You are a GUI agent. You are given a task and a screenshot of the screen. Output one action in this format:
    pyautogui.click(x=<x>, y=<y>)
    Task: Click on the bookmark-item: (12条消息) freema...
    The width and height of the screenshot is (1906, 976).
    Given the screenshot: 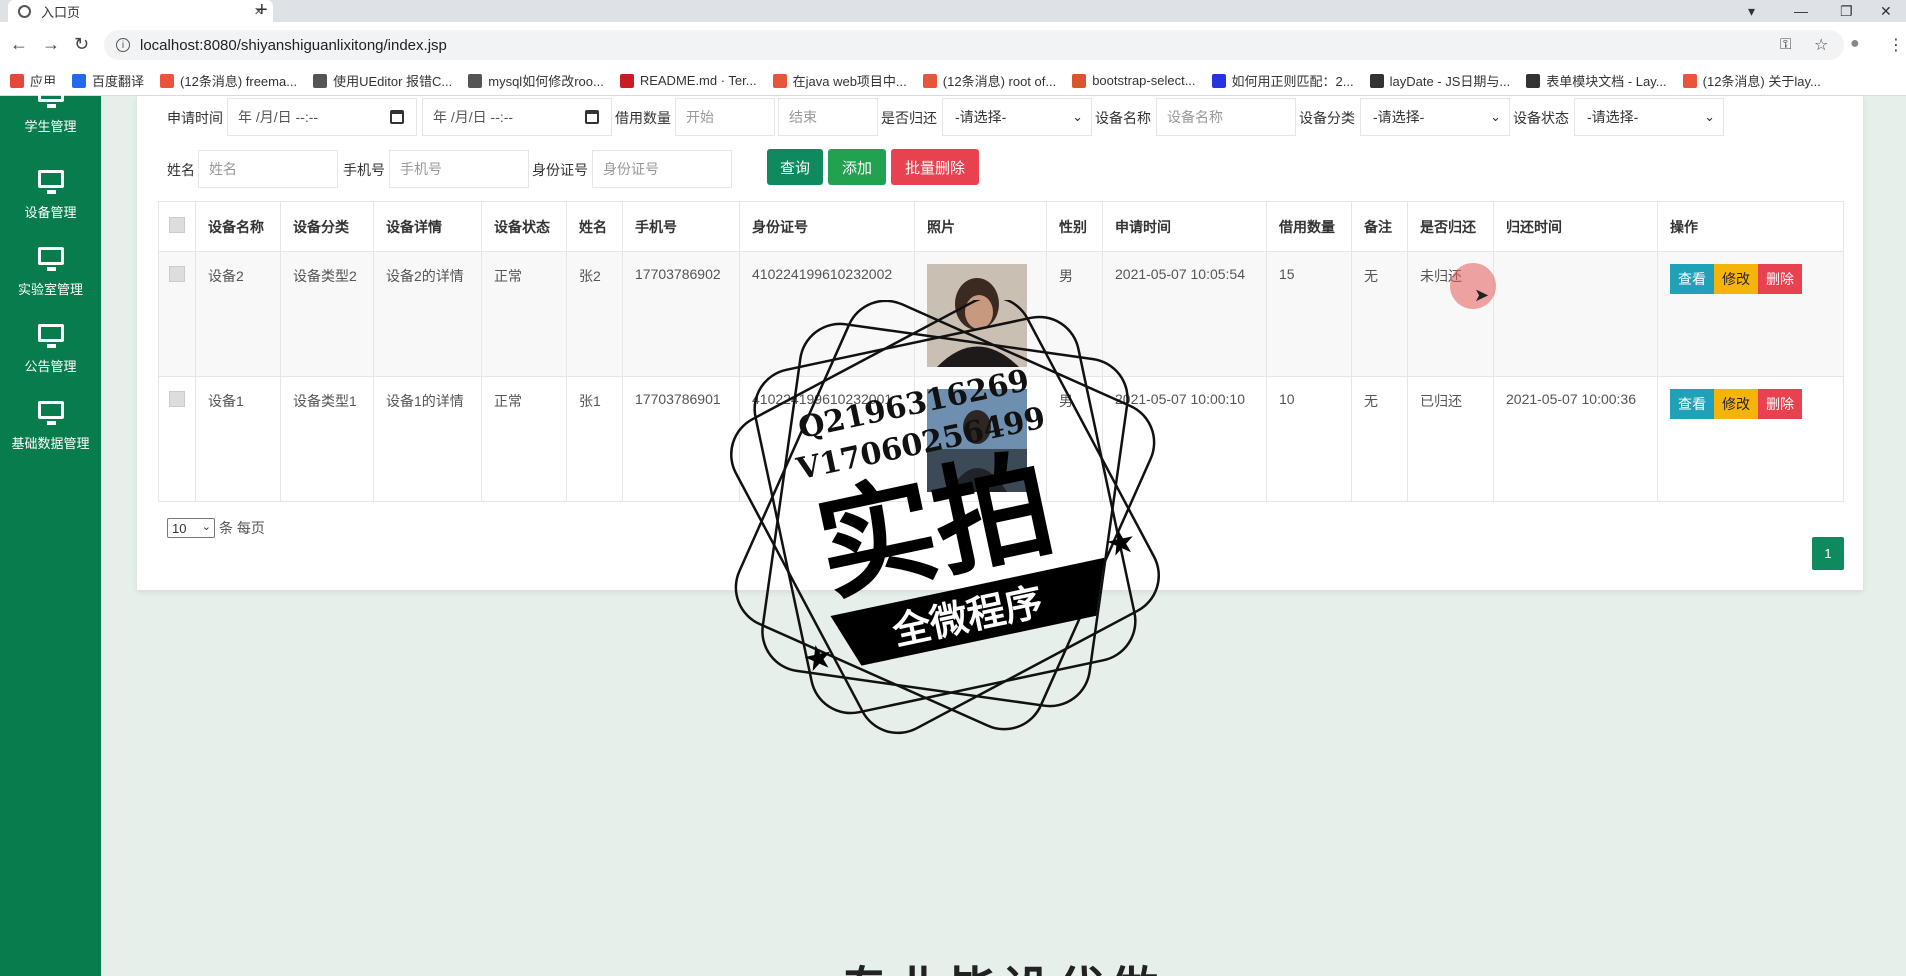 What is the action you would take?
    pyautogui.click(x=228, y=80)
    